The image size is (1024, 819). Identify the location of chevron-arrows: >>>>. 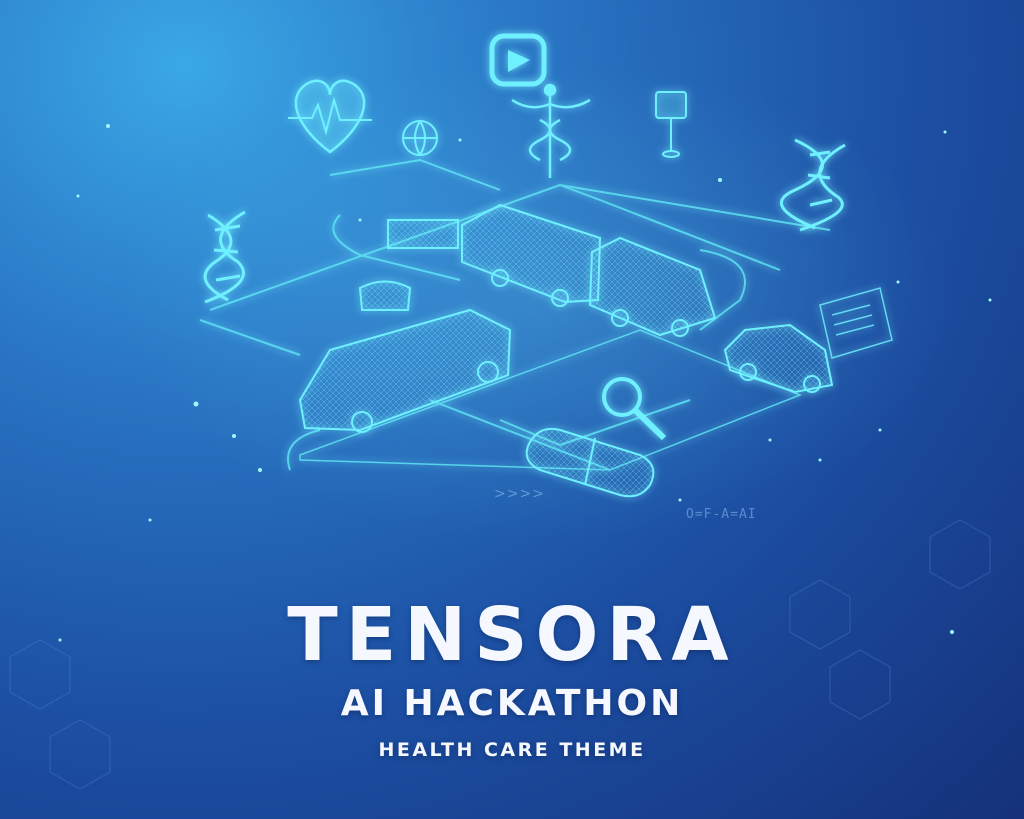
(519, 494).